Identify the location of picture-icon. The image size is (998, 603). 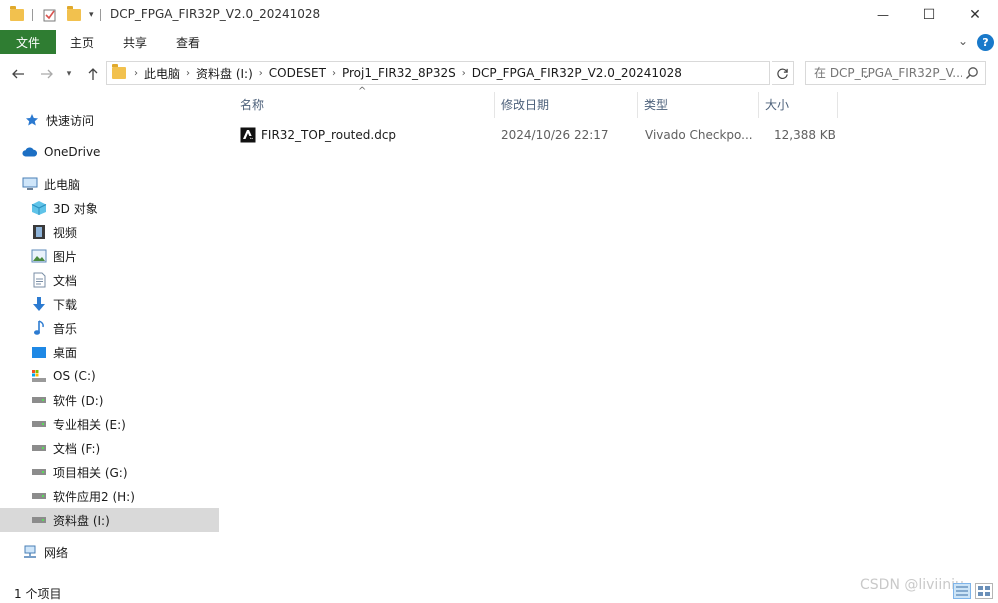
(39, 256).